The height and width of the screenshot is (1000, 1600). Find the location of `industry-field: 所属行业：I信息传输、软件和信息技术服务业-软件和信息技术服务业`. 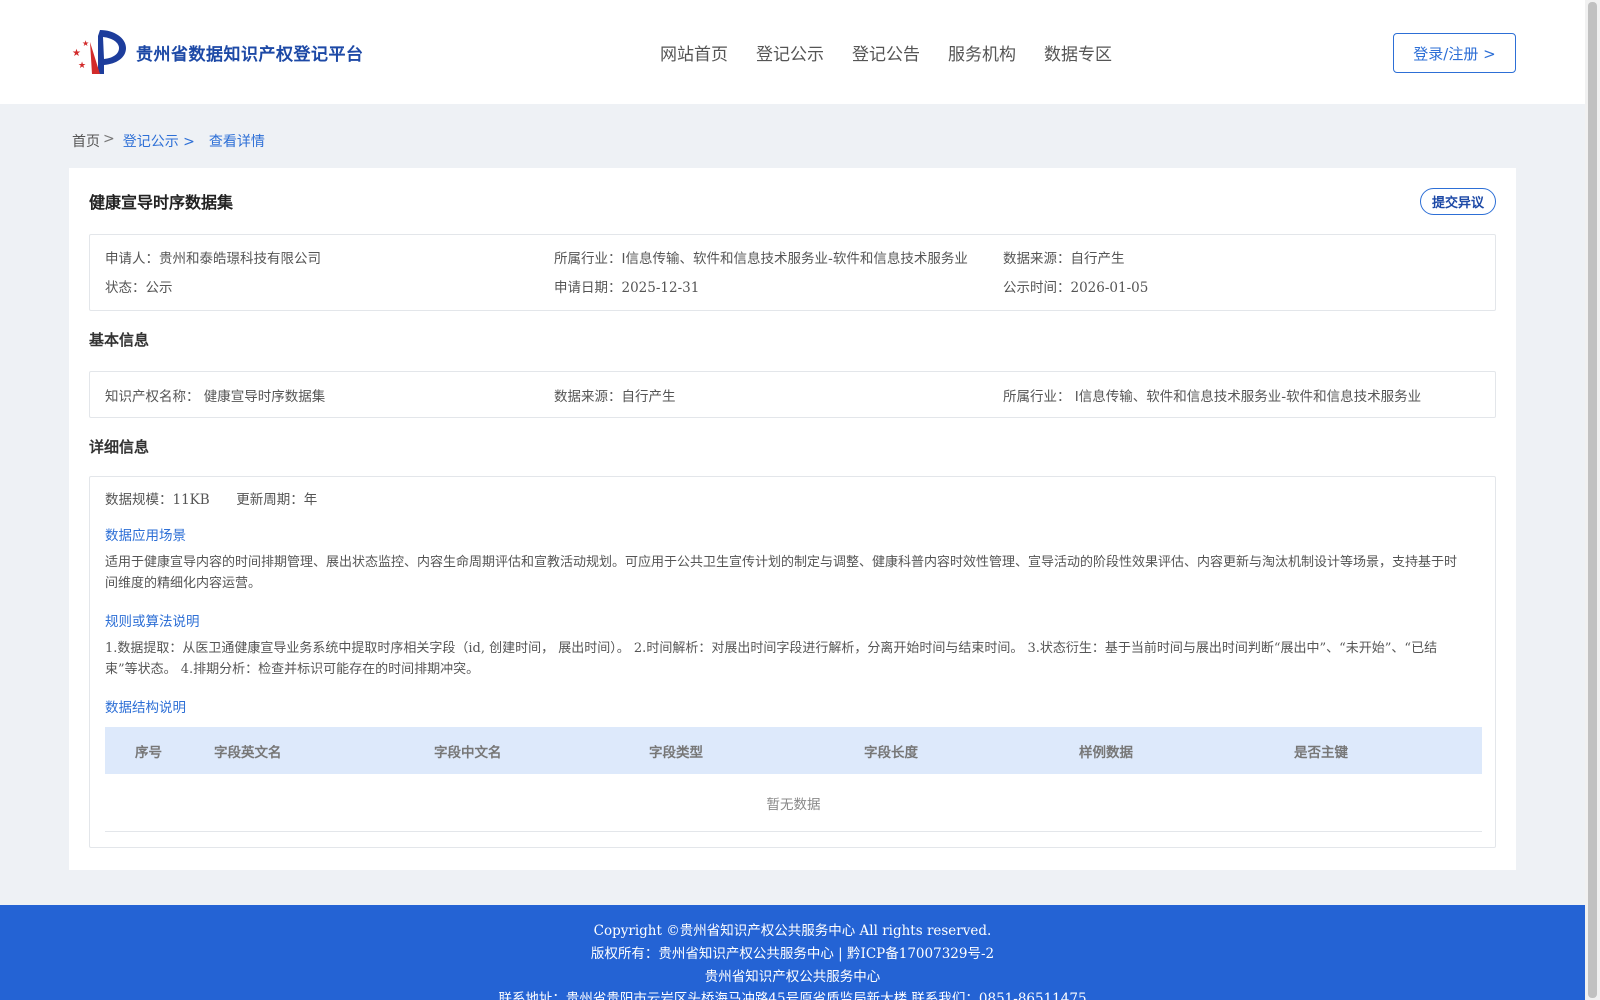

industry-field: 所属行业：I信息传输、软件和信息技术服务业-软件和信息技术服务业 is located at coordinates (761, 257).